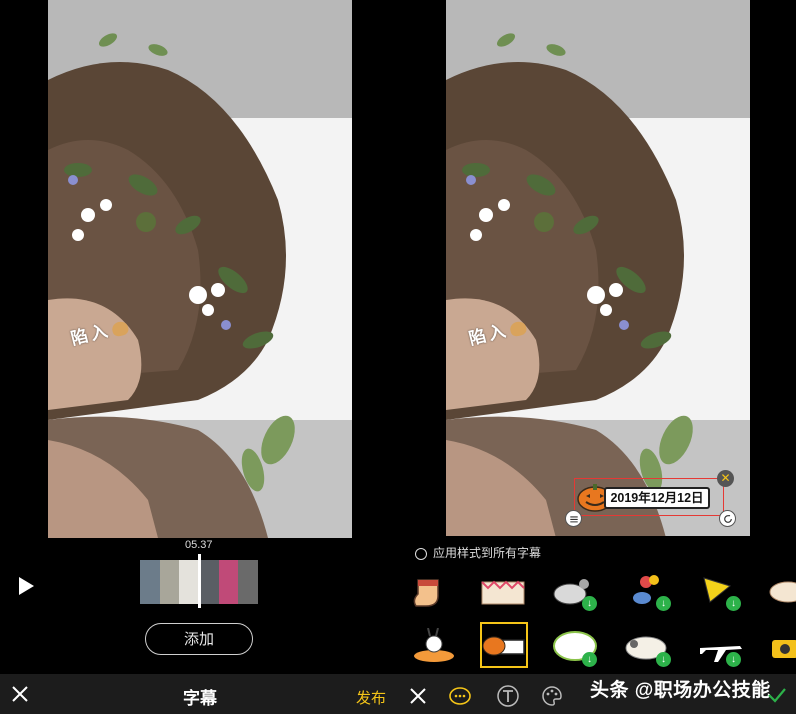  What do you see at coordinates (721, 648) in the screenshot?
I see `sticker-airplane: ↓` at bounding box center [721, 648].